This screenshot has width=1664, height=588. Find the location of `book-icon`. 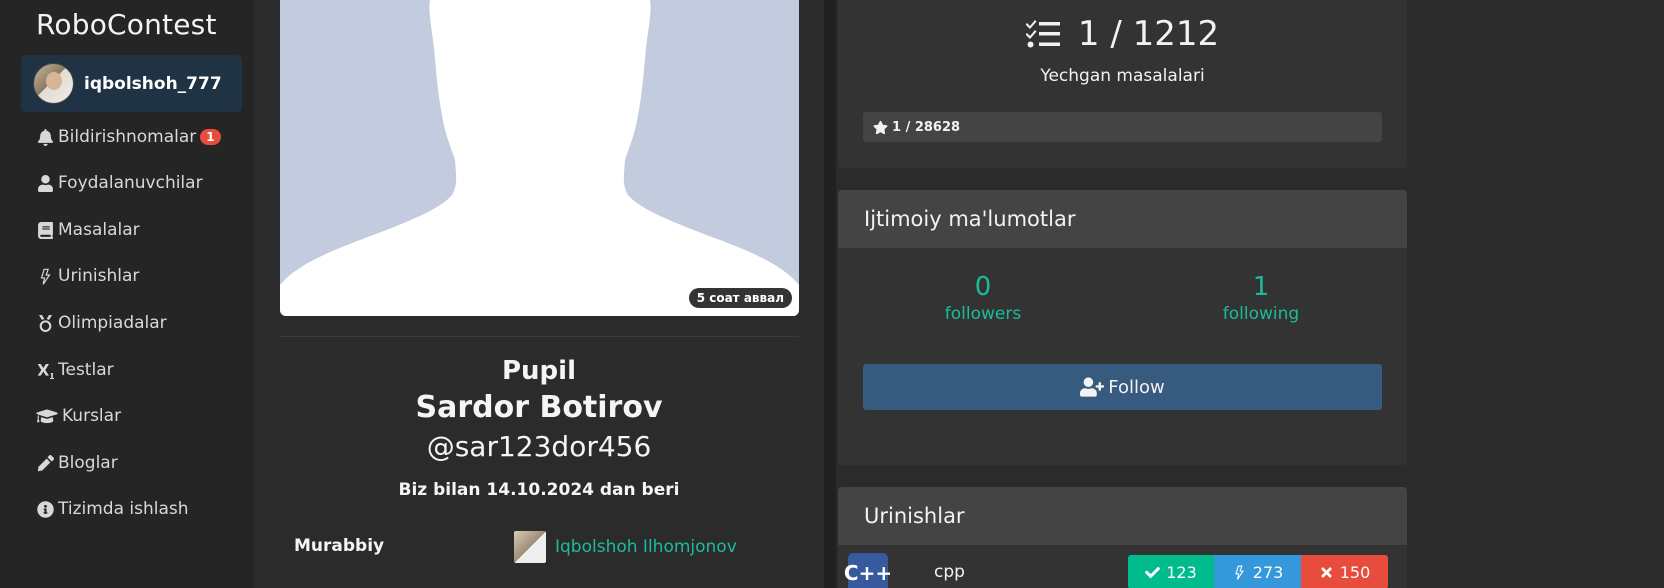

book-icon is located at coordinates (45, 230).